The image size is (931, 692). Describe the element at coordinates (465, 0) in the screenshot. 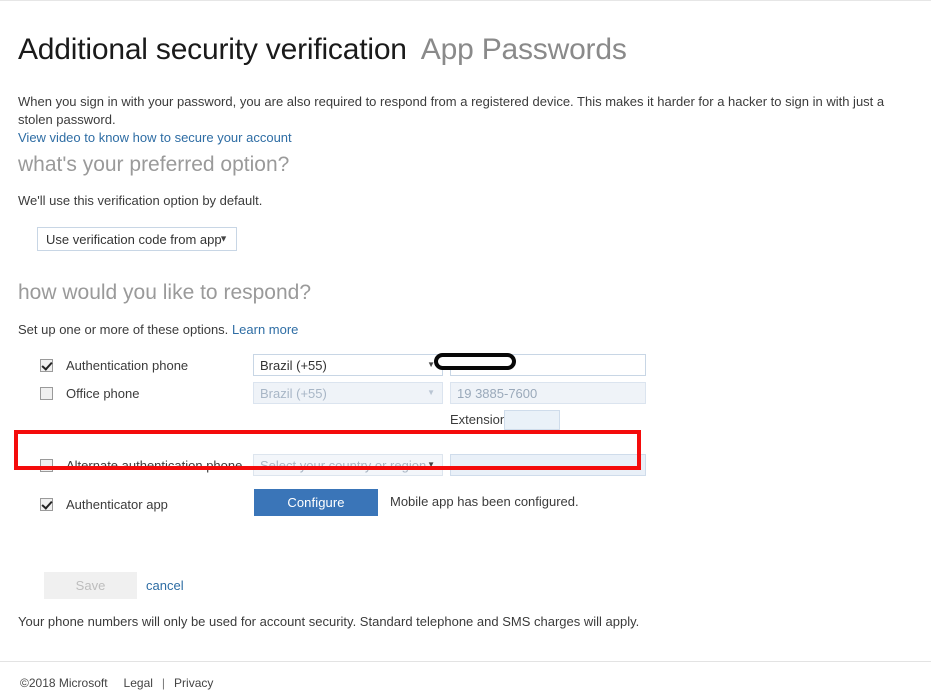

I see `top-divider` at that location.